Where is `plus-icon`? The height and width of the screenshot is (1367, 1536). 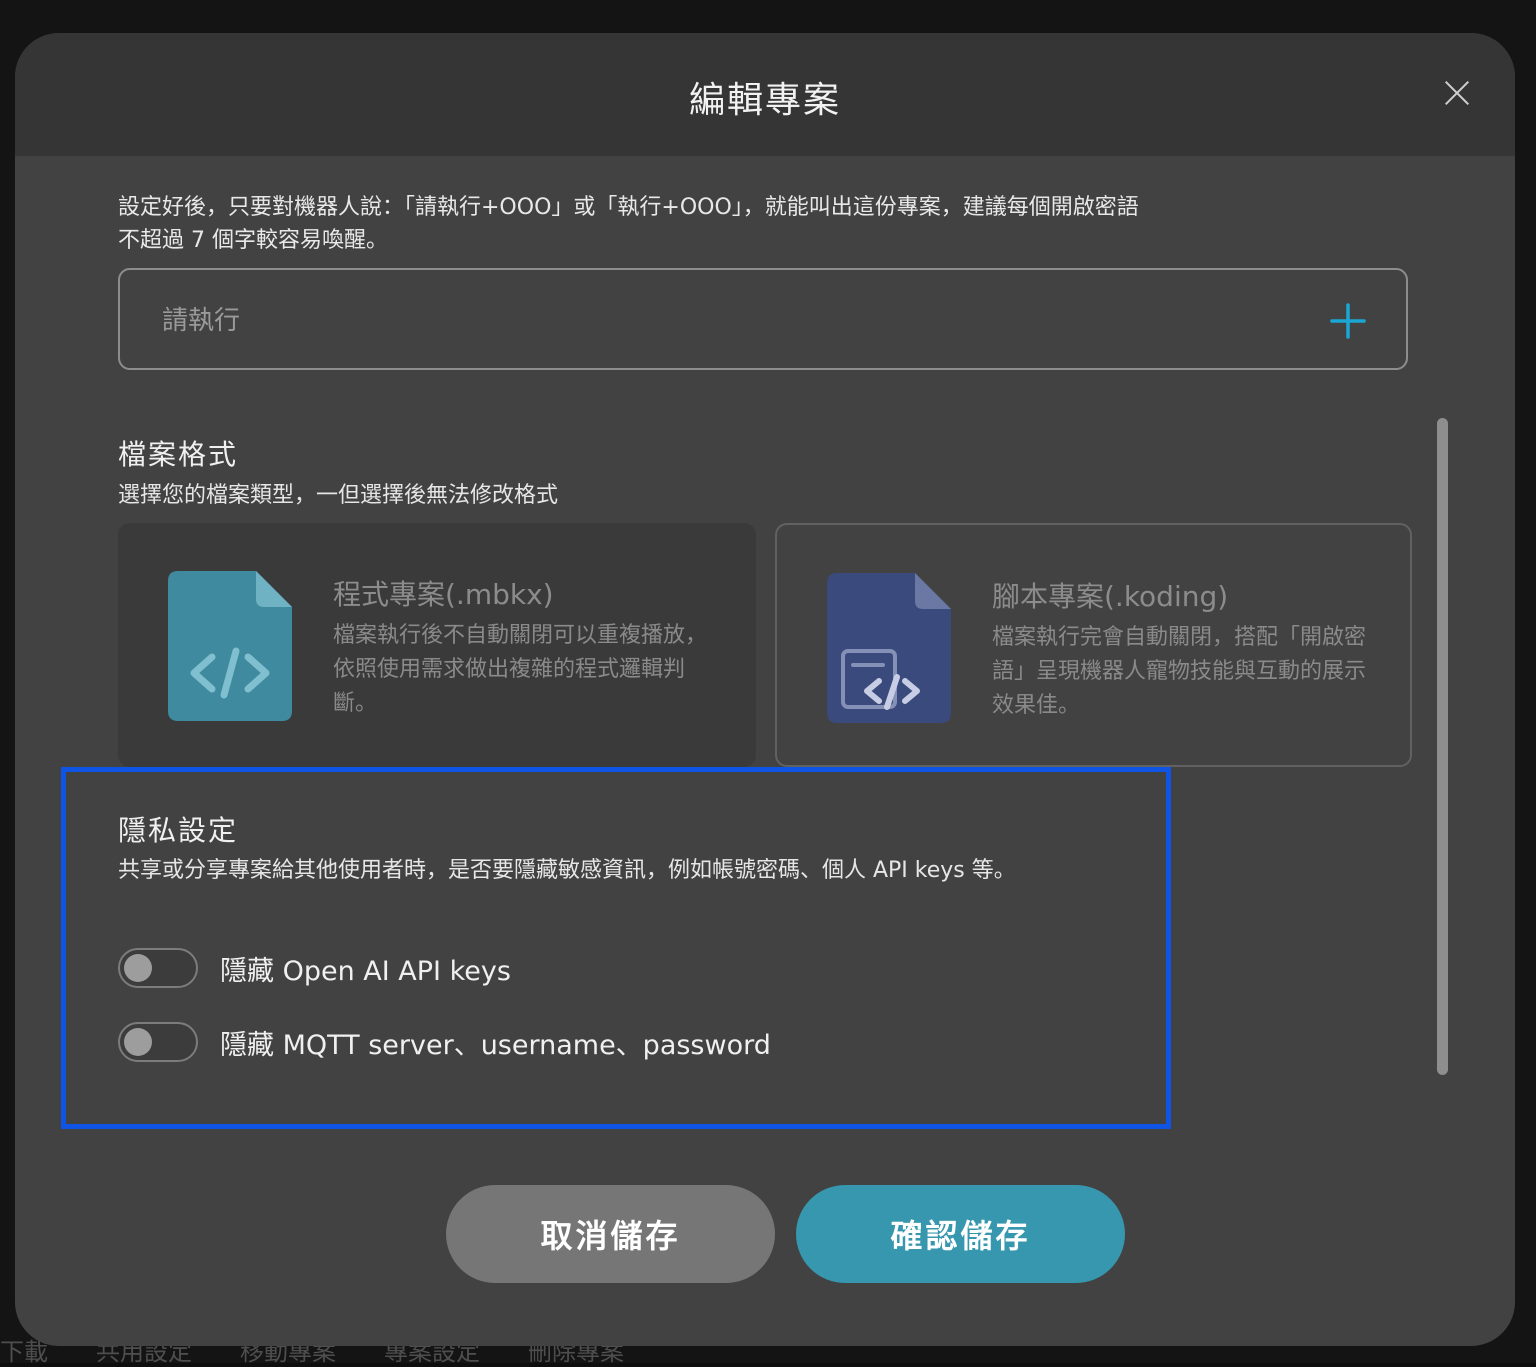
plus-icon is located at coordinates (1348, 321).